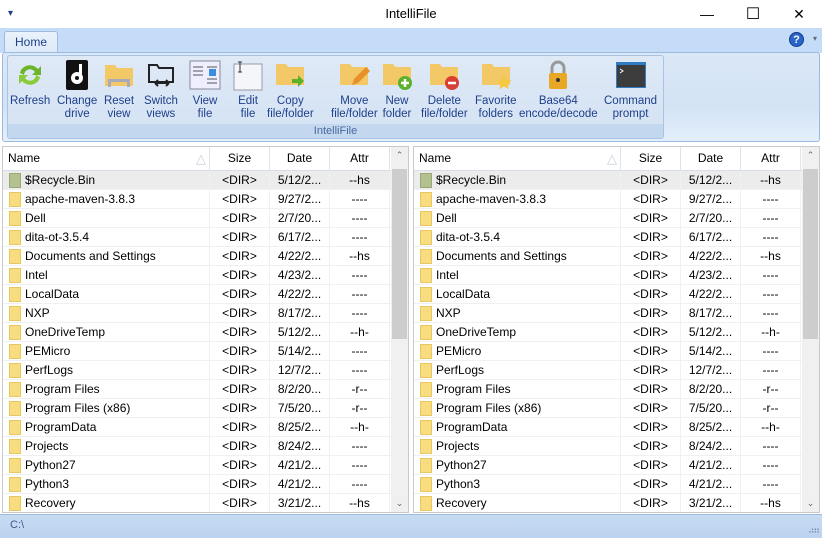 The image size is (822, 538). Describe the element at coordinates (496, 90) in the screenshot. I see `favorite-button: Favorite folders` at that location.